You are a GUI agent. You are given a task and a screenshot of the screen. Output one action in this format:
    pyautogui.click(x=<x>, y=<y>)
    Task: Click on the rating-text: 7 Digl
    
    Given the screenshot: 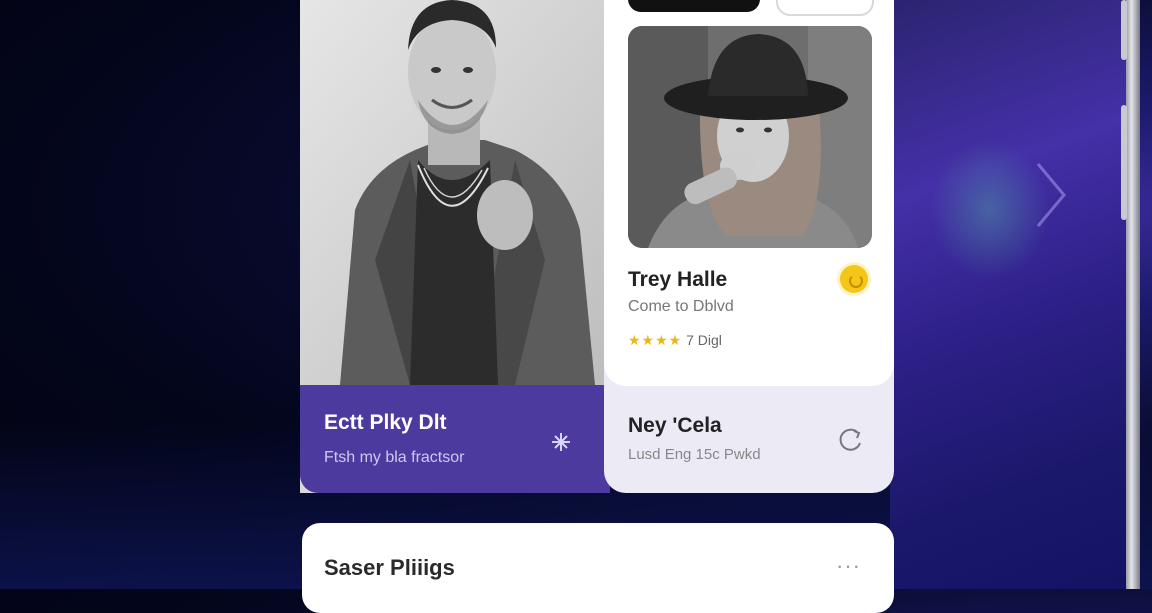 What is the action you would take?
    pyautogui.click(x=704, y=340)
    